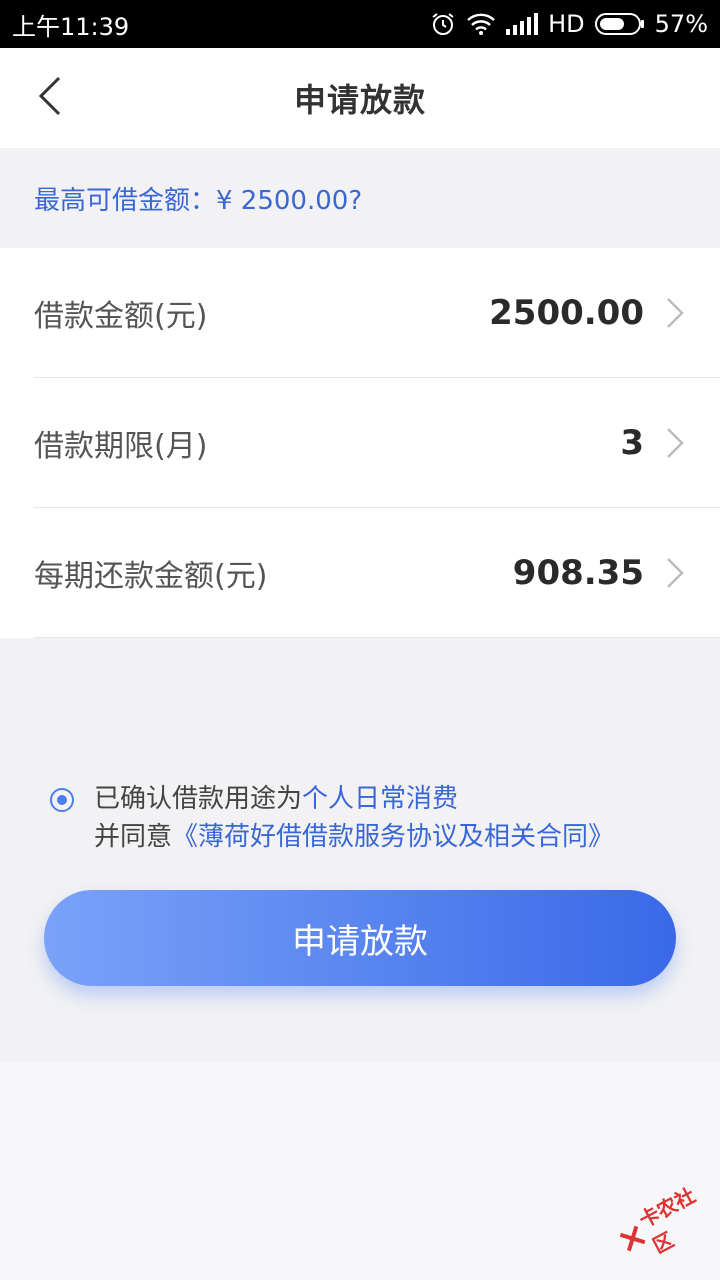 The width and height of the screenshot is (720, 1280). What do you see at coordinates (443, 24) in the screenshot?
I see `alarm-icon` at bounding box center [443, 24].